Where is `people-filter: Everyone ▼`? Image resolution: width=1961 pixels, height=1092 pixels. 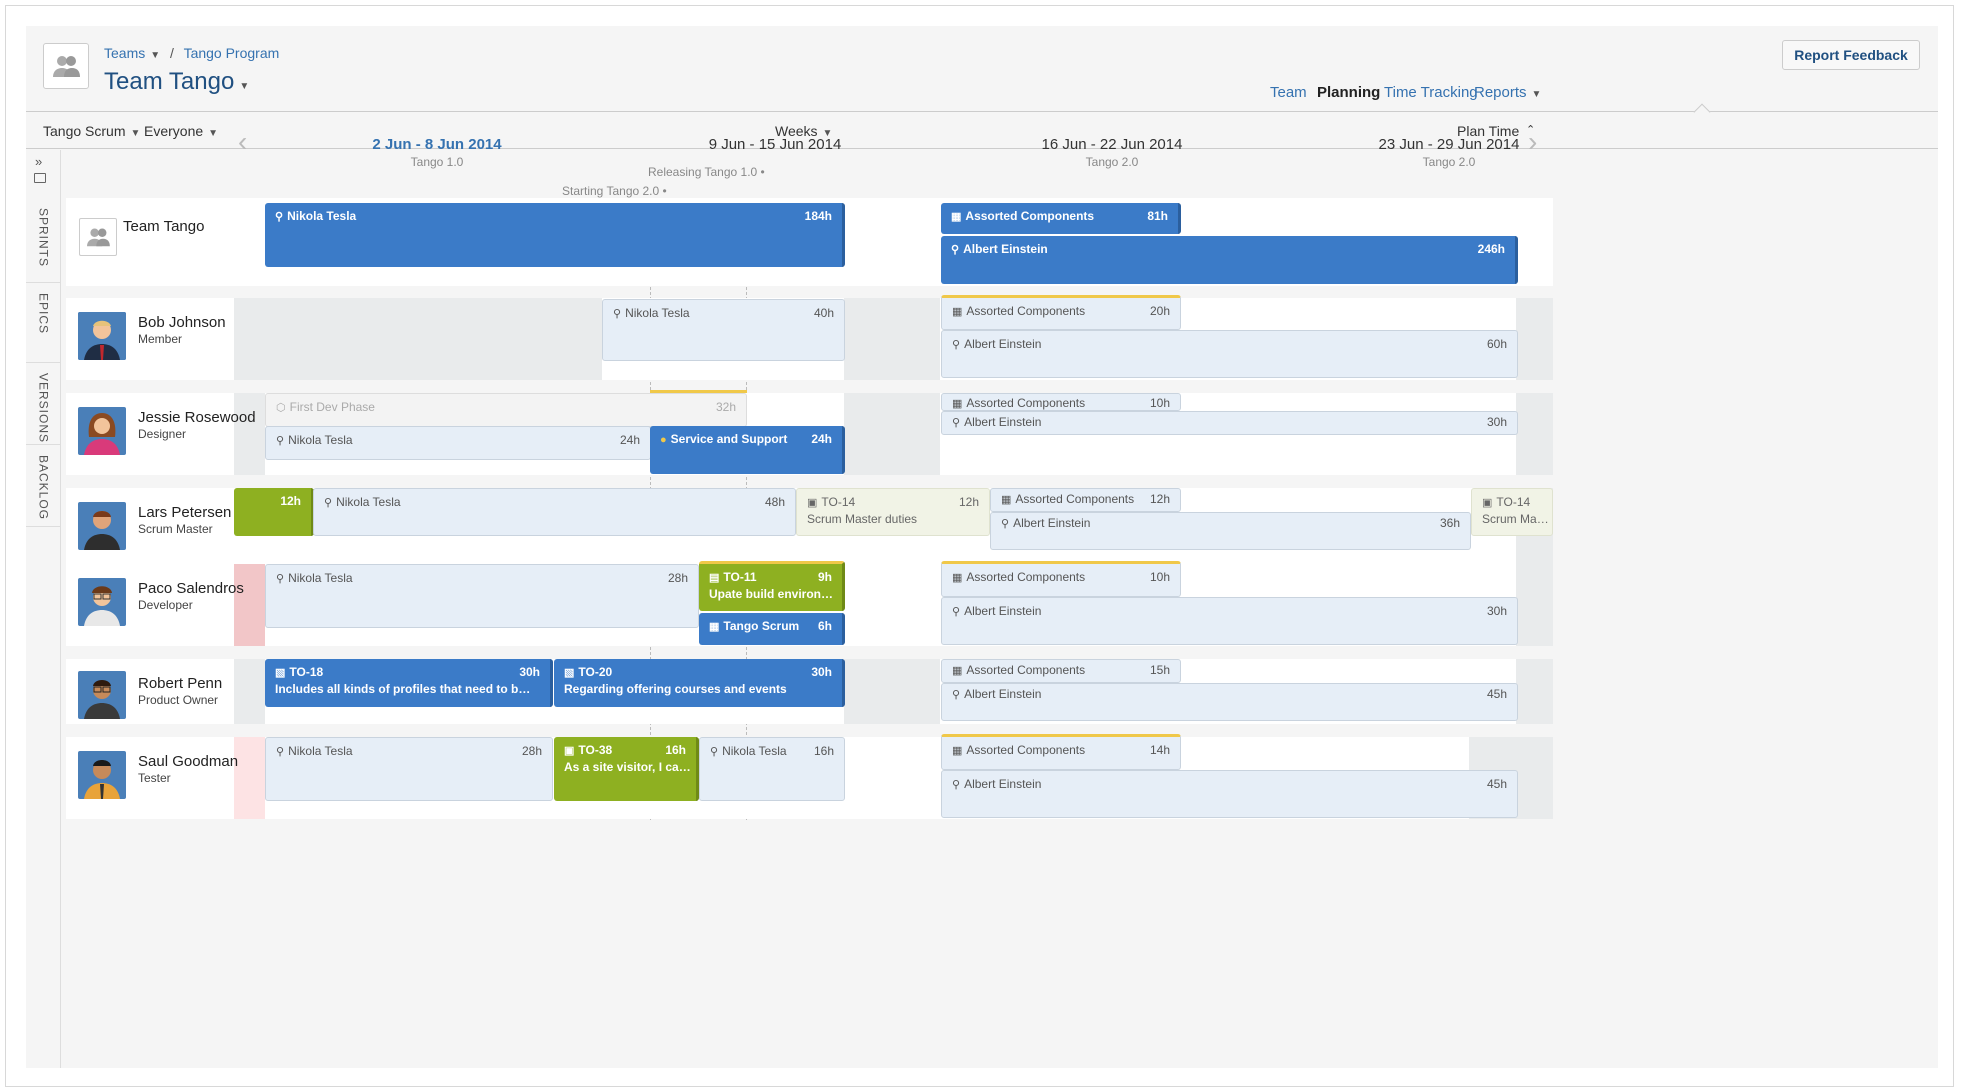
people-filter: Everyone ▼ is located at coordinates (181, 131).